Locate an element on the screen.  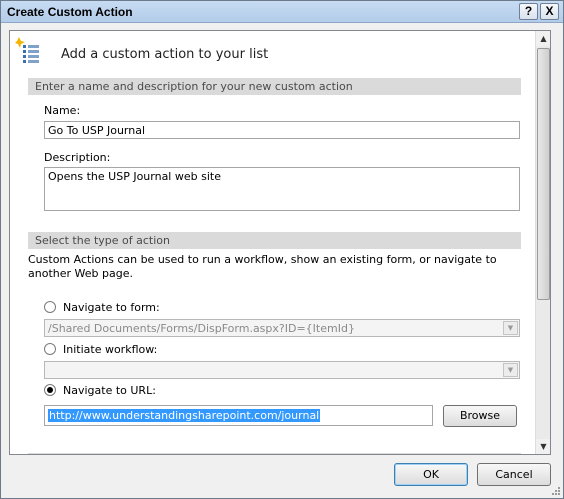
page-title: Add a custom action to your list is located at coordinates (165, 54).